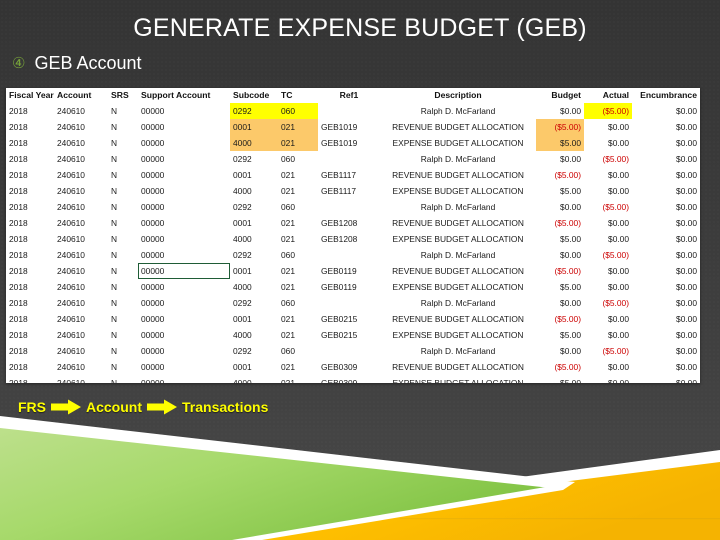 This screenshot has height=540, width=720. Describe the element at coordinates (349, 335) in the screenshot. I see `cell-ref1: GEB0215` at that location.